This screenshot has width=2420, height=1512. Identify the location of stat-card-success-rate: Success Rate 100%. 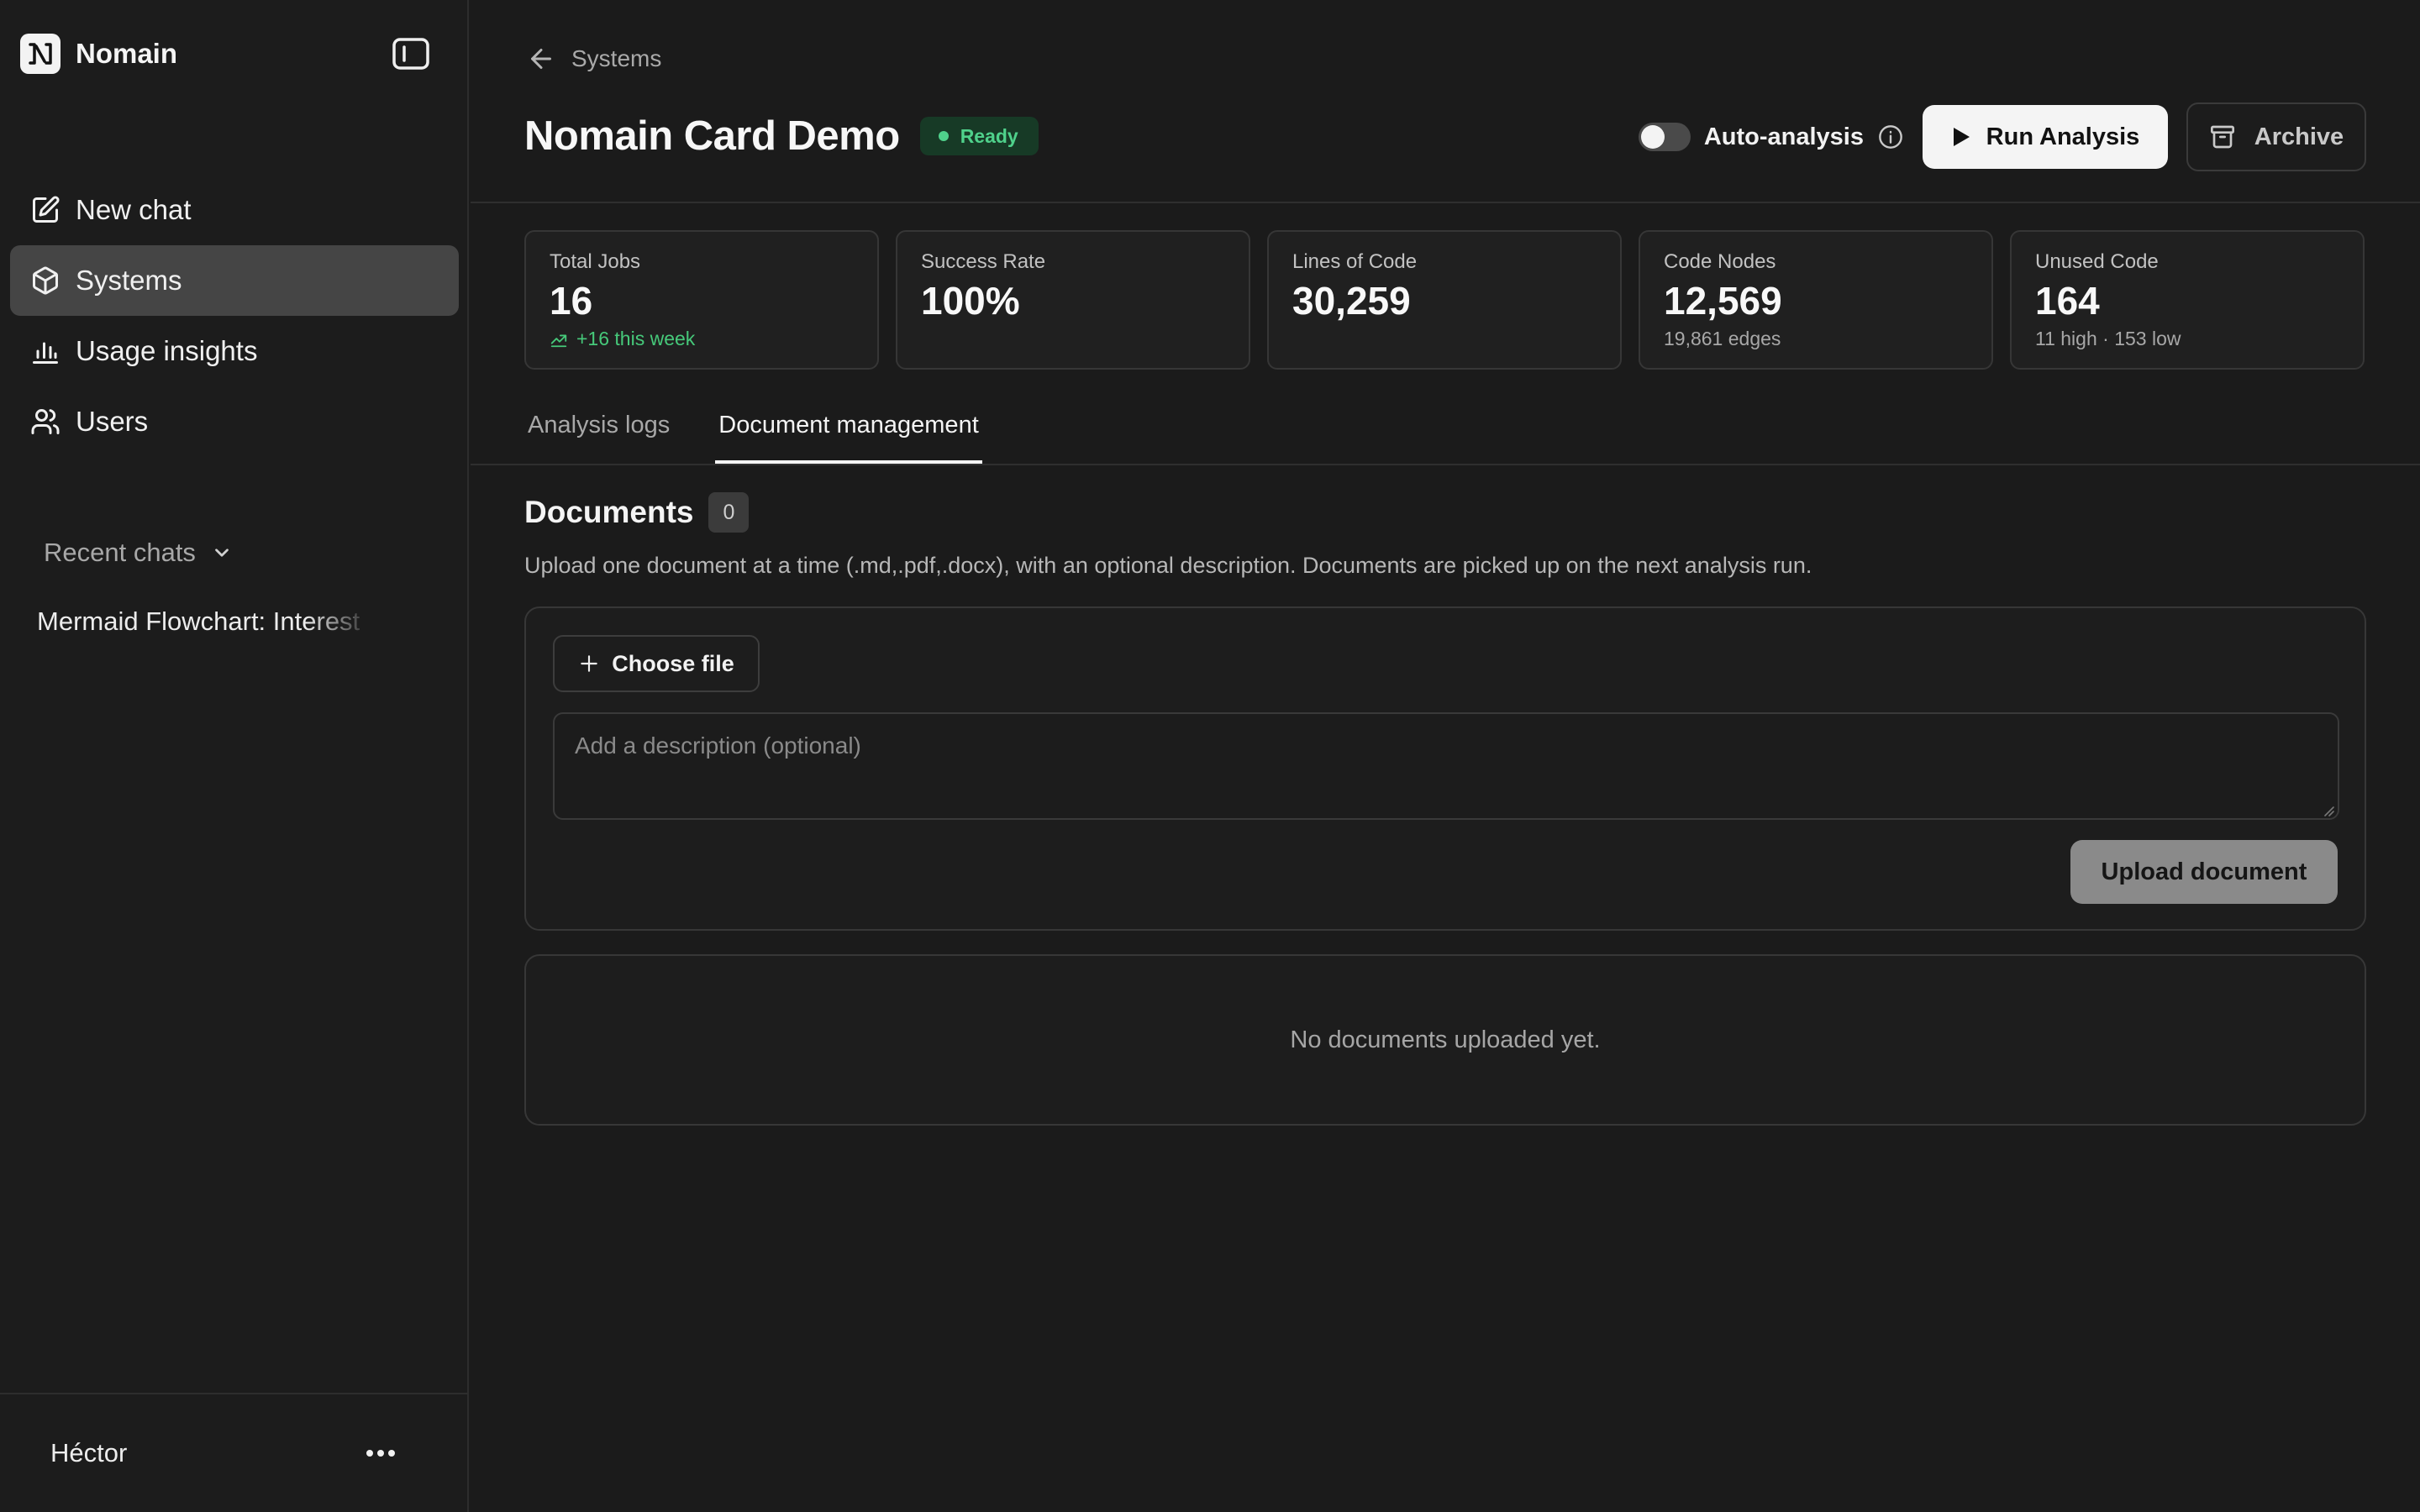
(1073, 300).